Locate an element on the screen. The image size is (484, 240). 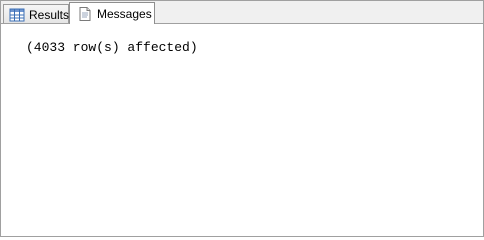
message-output-text: (4033 row(s) affected) is located at coordinates (112, 47).